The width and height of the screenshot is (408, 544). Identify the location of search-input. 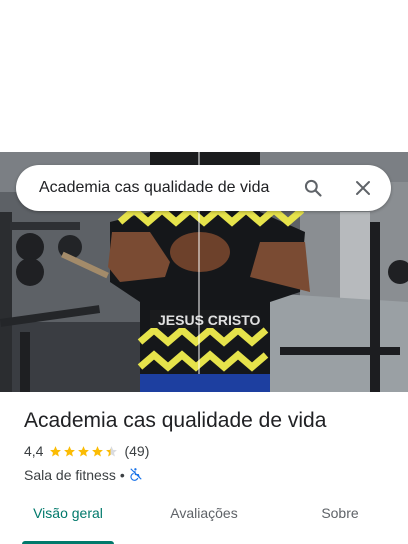
(169, 188).